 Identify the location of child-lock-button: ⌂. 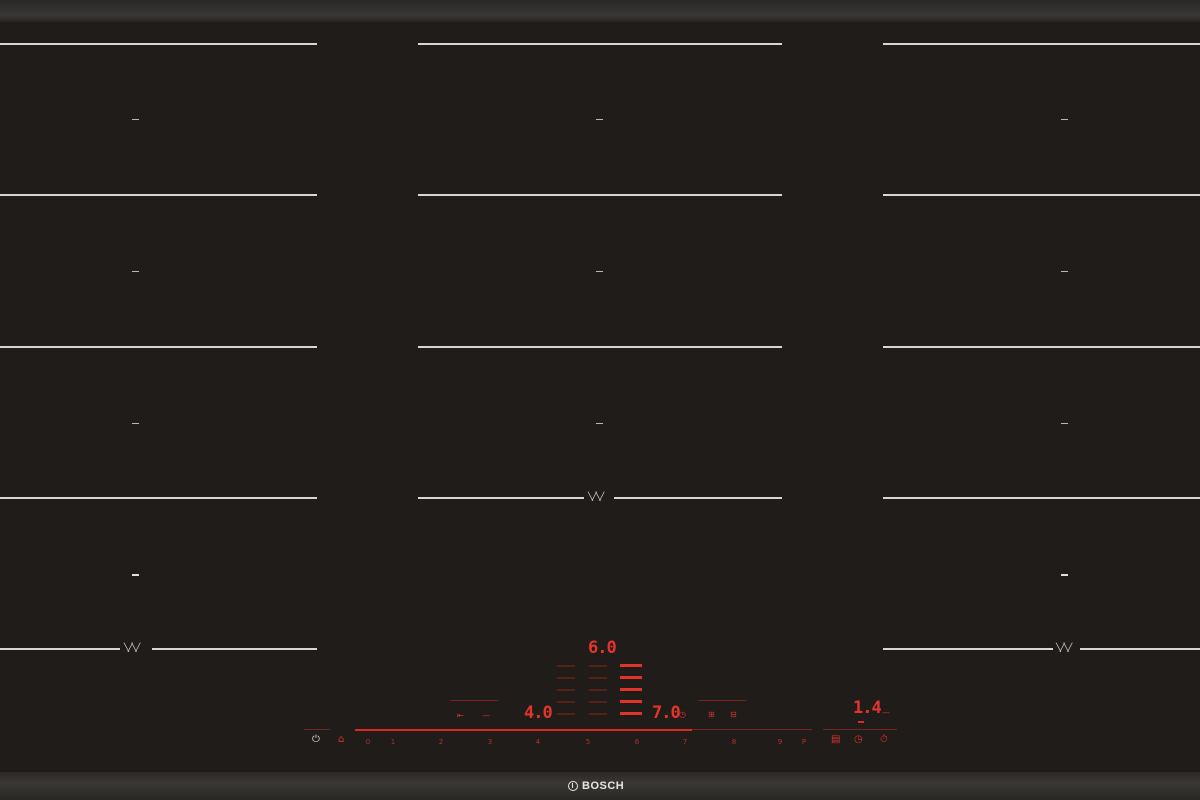
(341, 740).